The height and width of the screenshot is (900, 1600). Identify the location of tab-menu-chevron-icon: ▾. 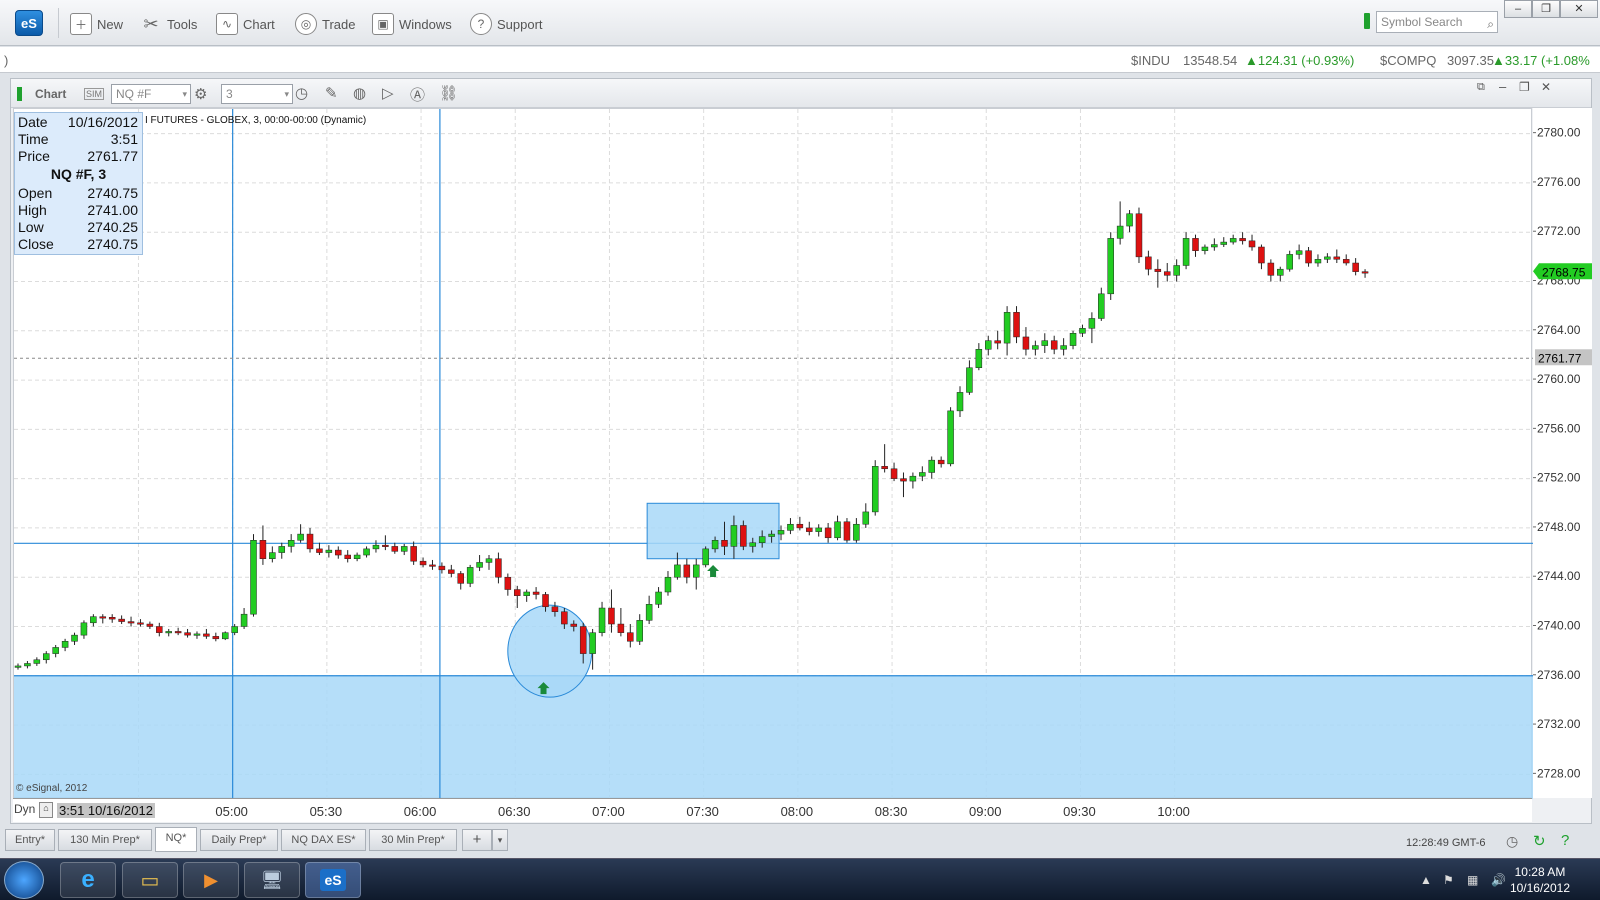
(500, 840).